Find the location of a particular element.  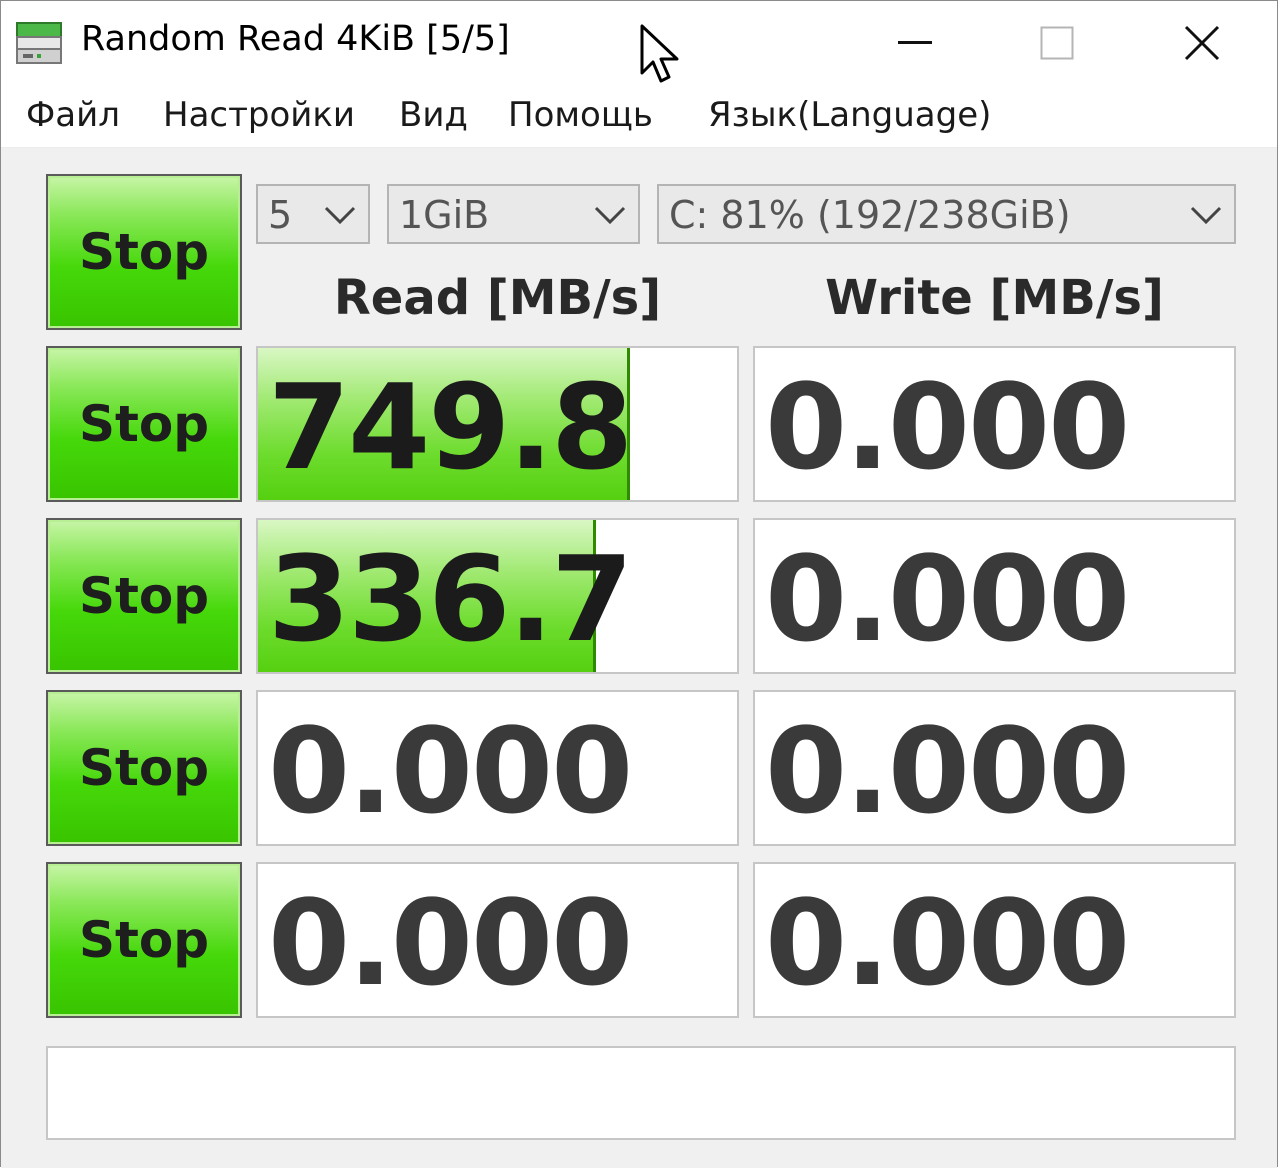

menu-file: Файл is located at coordinates (73, 115).